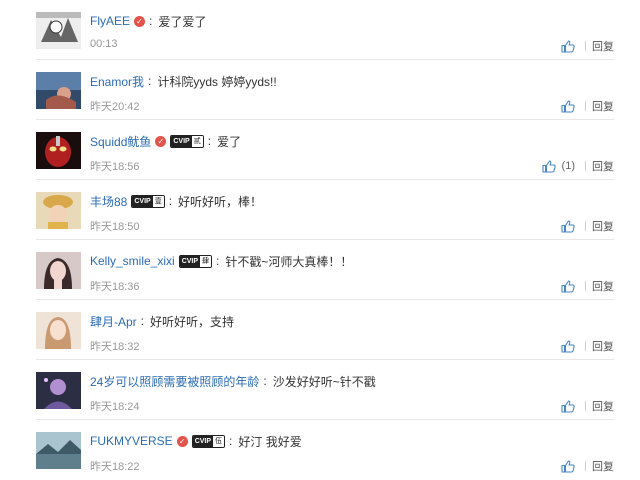 The height and width of the screenshot is (480, 640). I want to click on comment-text: 爱了, so click(229, 141).